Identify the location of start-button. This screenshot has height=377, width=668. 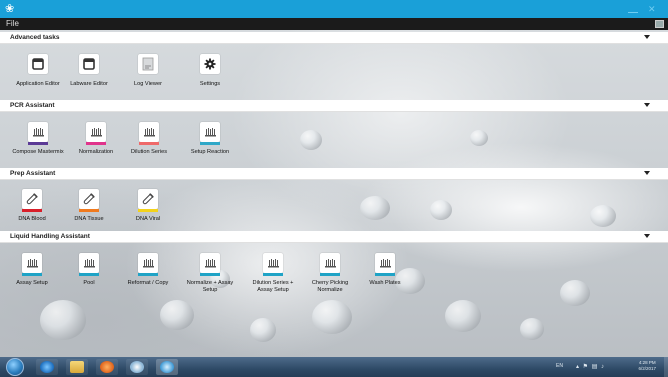
(15, 367).